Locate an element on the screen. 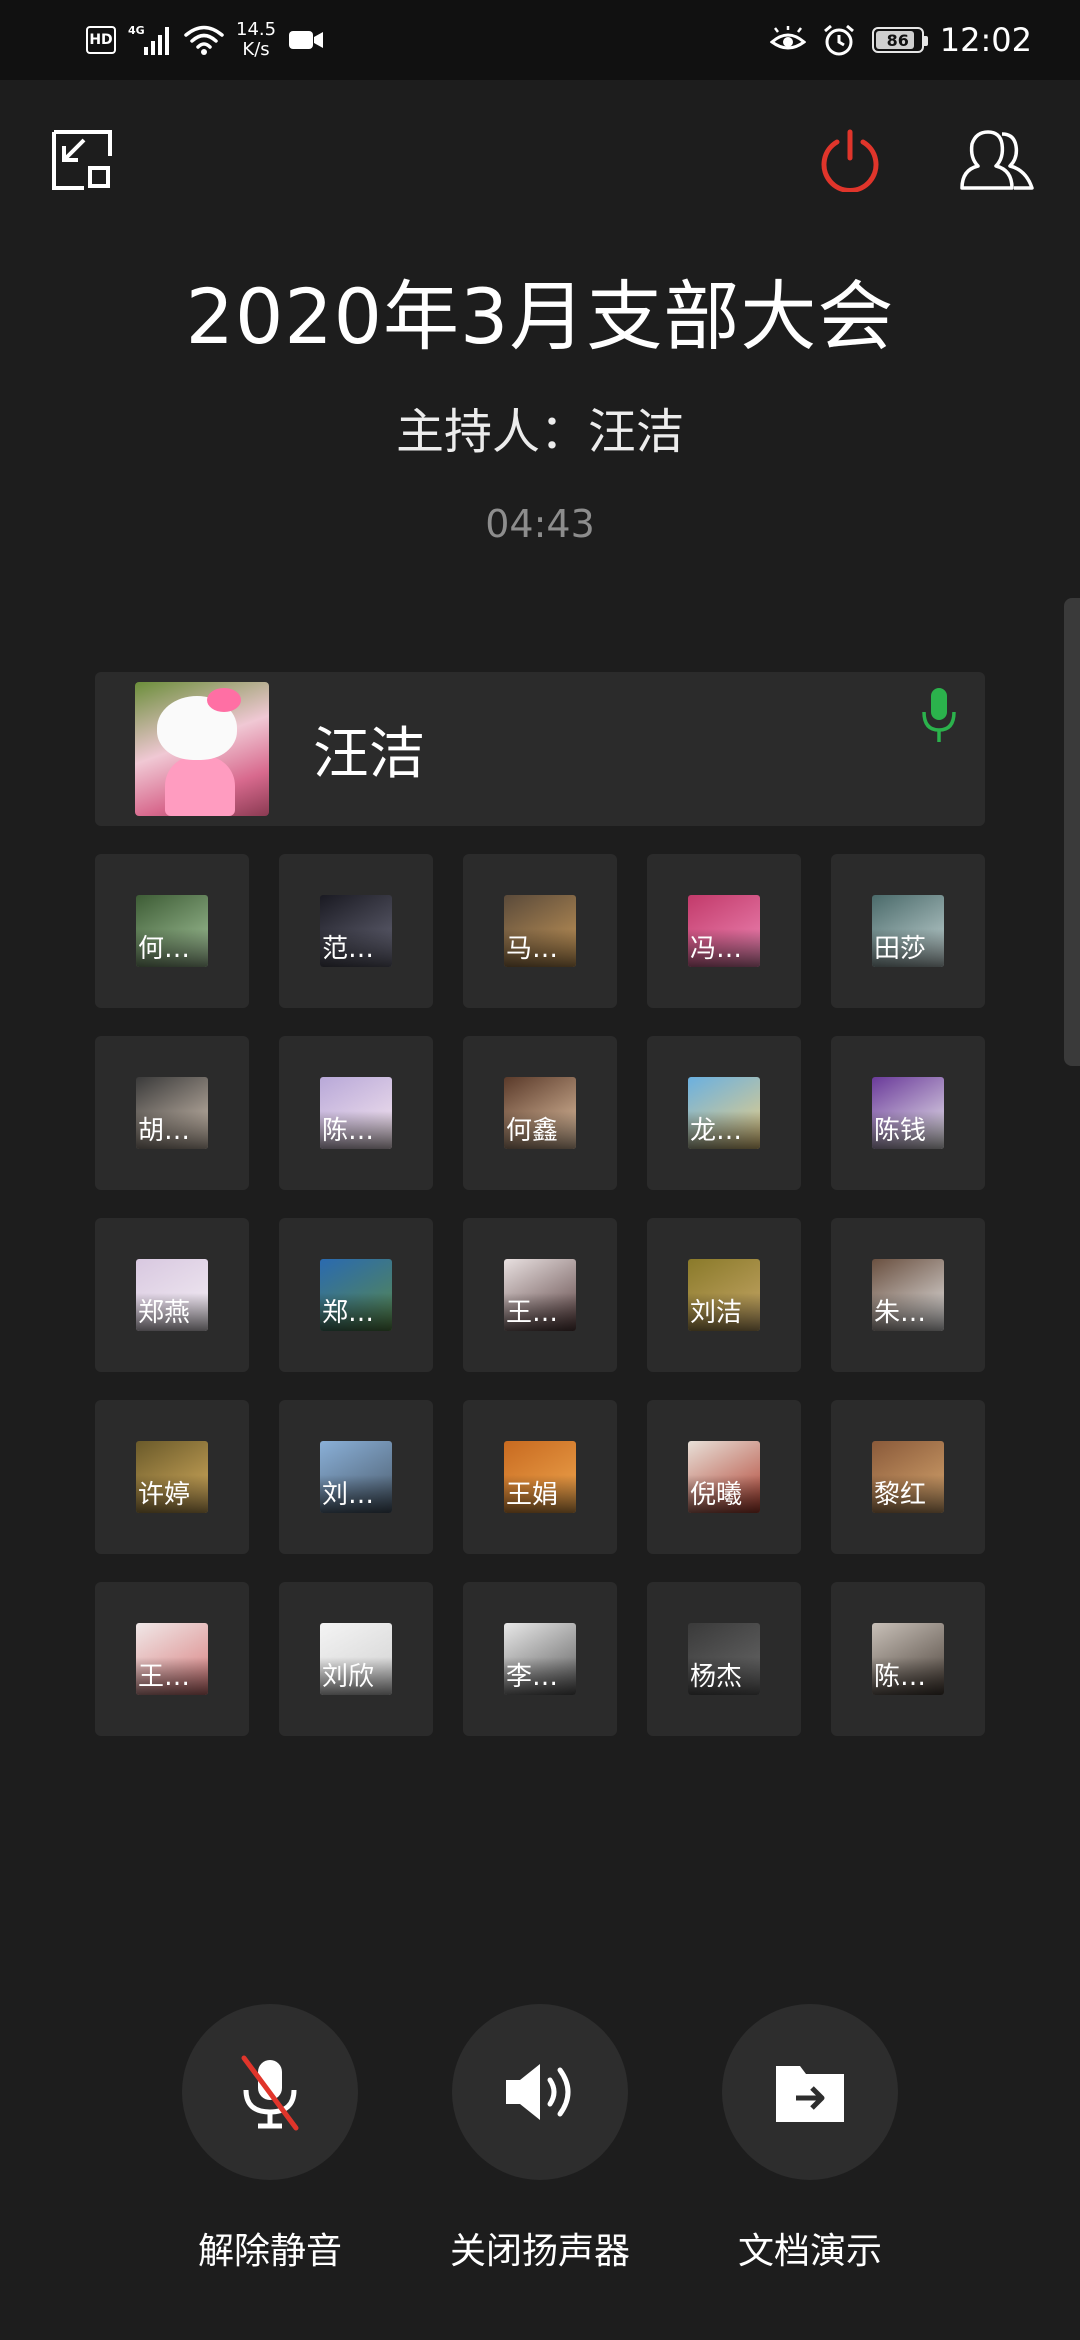  participant-avatar: 刘洁 is located at coordinates (724, 1295).